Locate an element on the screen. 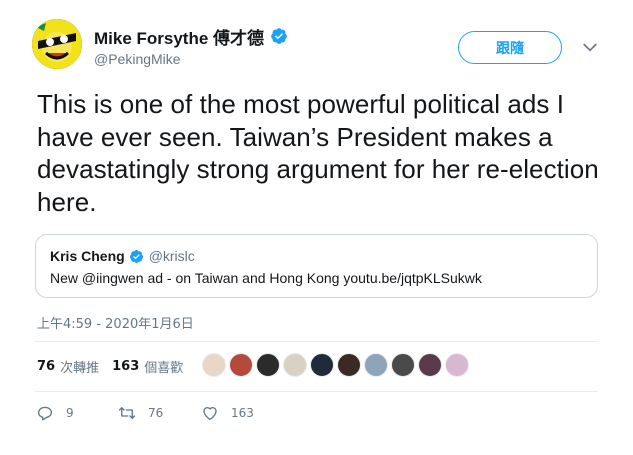 The image size is (633, 455). display-name: Mike Forsythe 傅才德 is located at coordinates (179, 36).